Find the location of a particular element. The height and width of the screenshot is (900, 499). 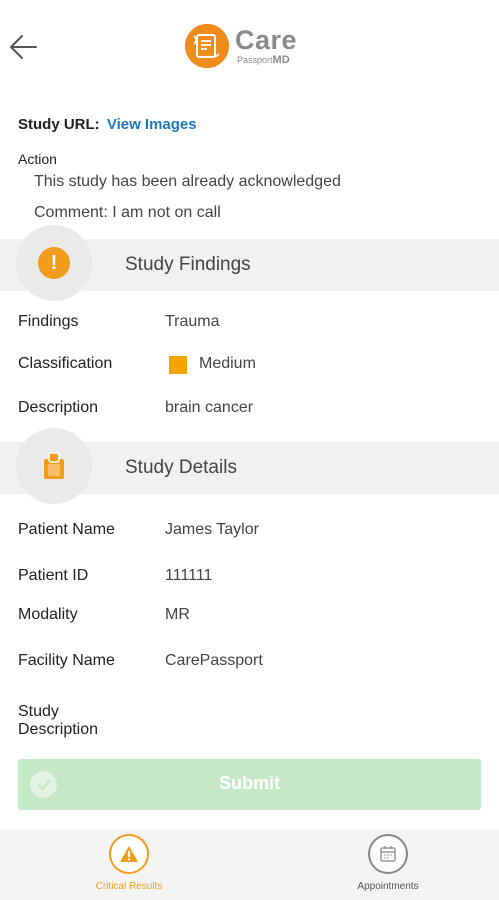

bottom-navigation: Critical Results Appointments is located at coordinates (249, 864).